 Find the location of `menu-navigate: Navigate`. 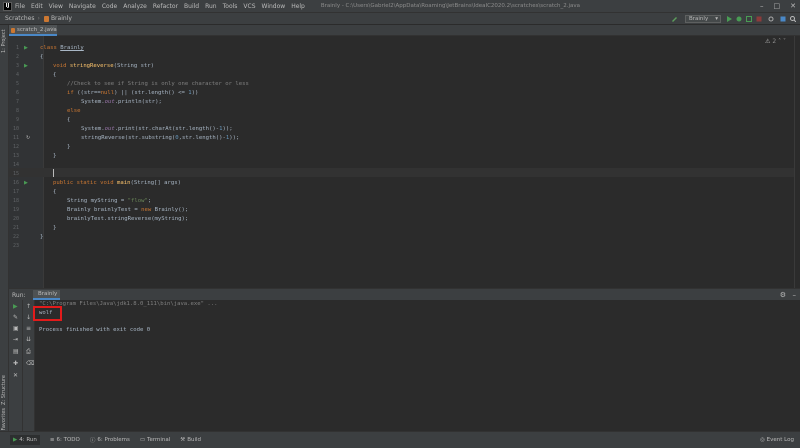

menu-navigate: Navigate is located at coordinates (82, 6).